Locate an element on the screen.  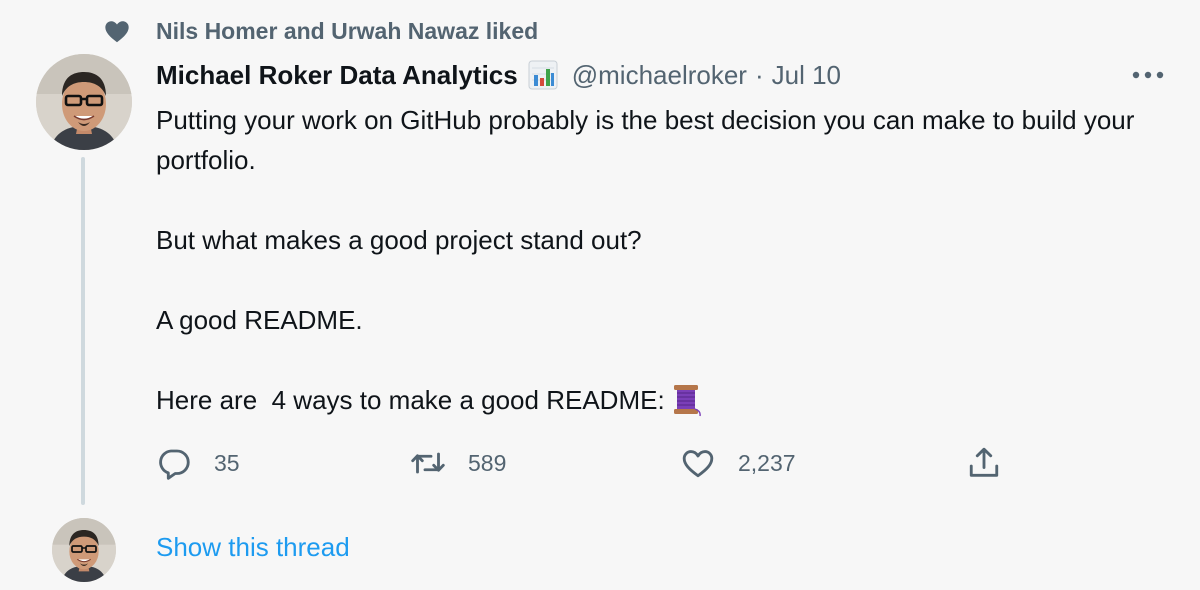
social-context: Nils Homer and Urwah Nawaz liked is located at coordinates (319, 31).